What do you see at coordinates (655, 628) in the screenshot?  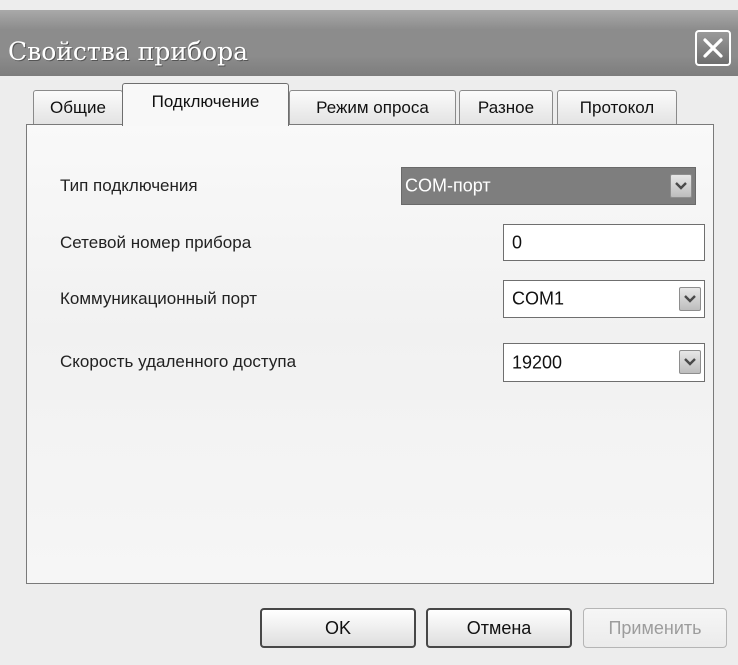 I see `apply-button: Применить` at bounding box center [655, 628].